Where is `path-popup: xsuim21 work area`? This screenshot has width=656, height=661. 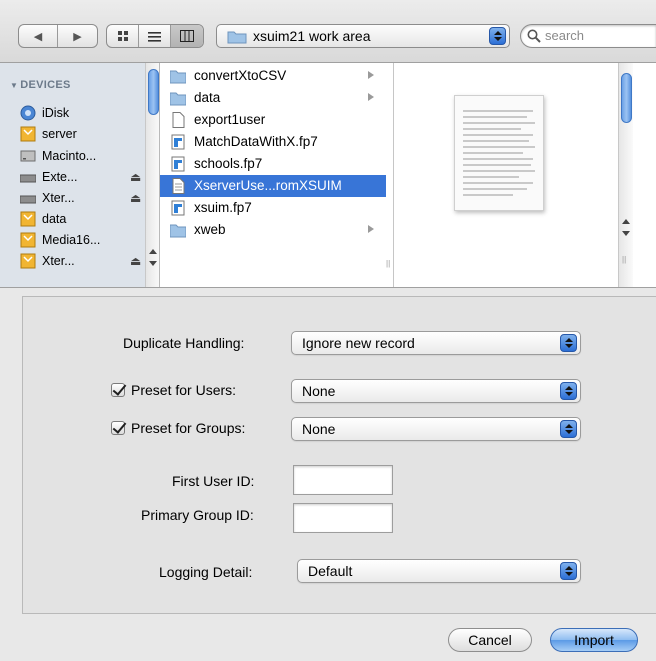 path-popup: xsuim21 work area is located at coordinates (363, 36).